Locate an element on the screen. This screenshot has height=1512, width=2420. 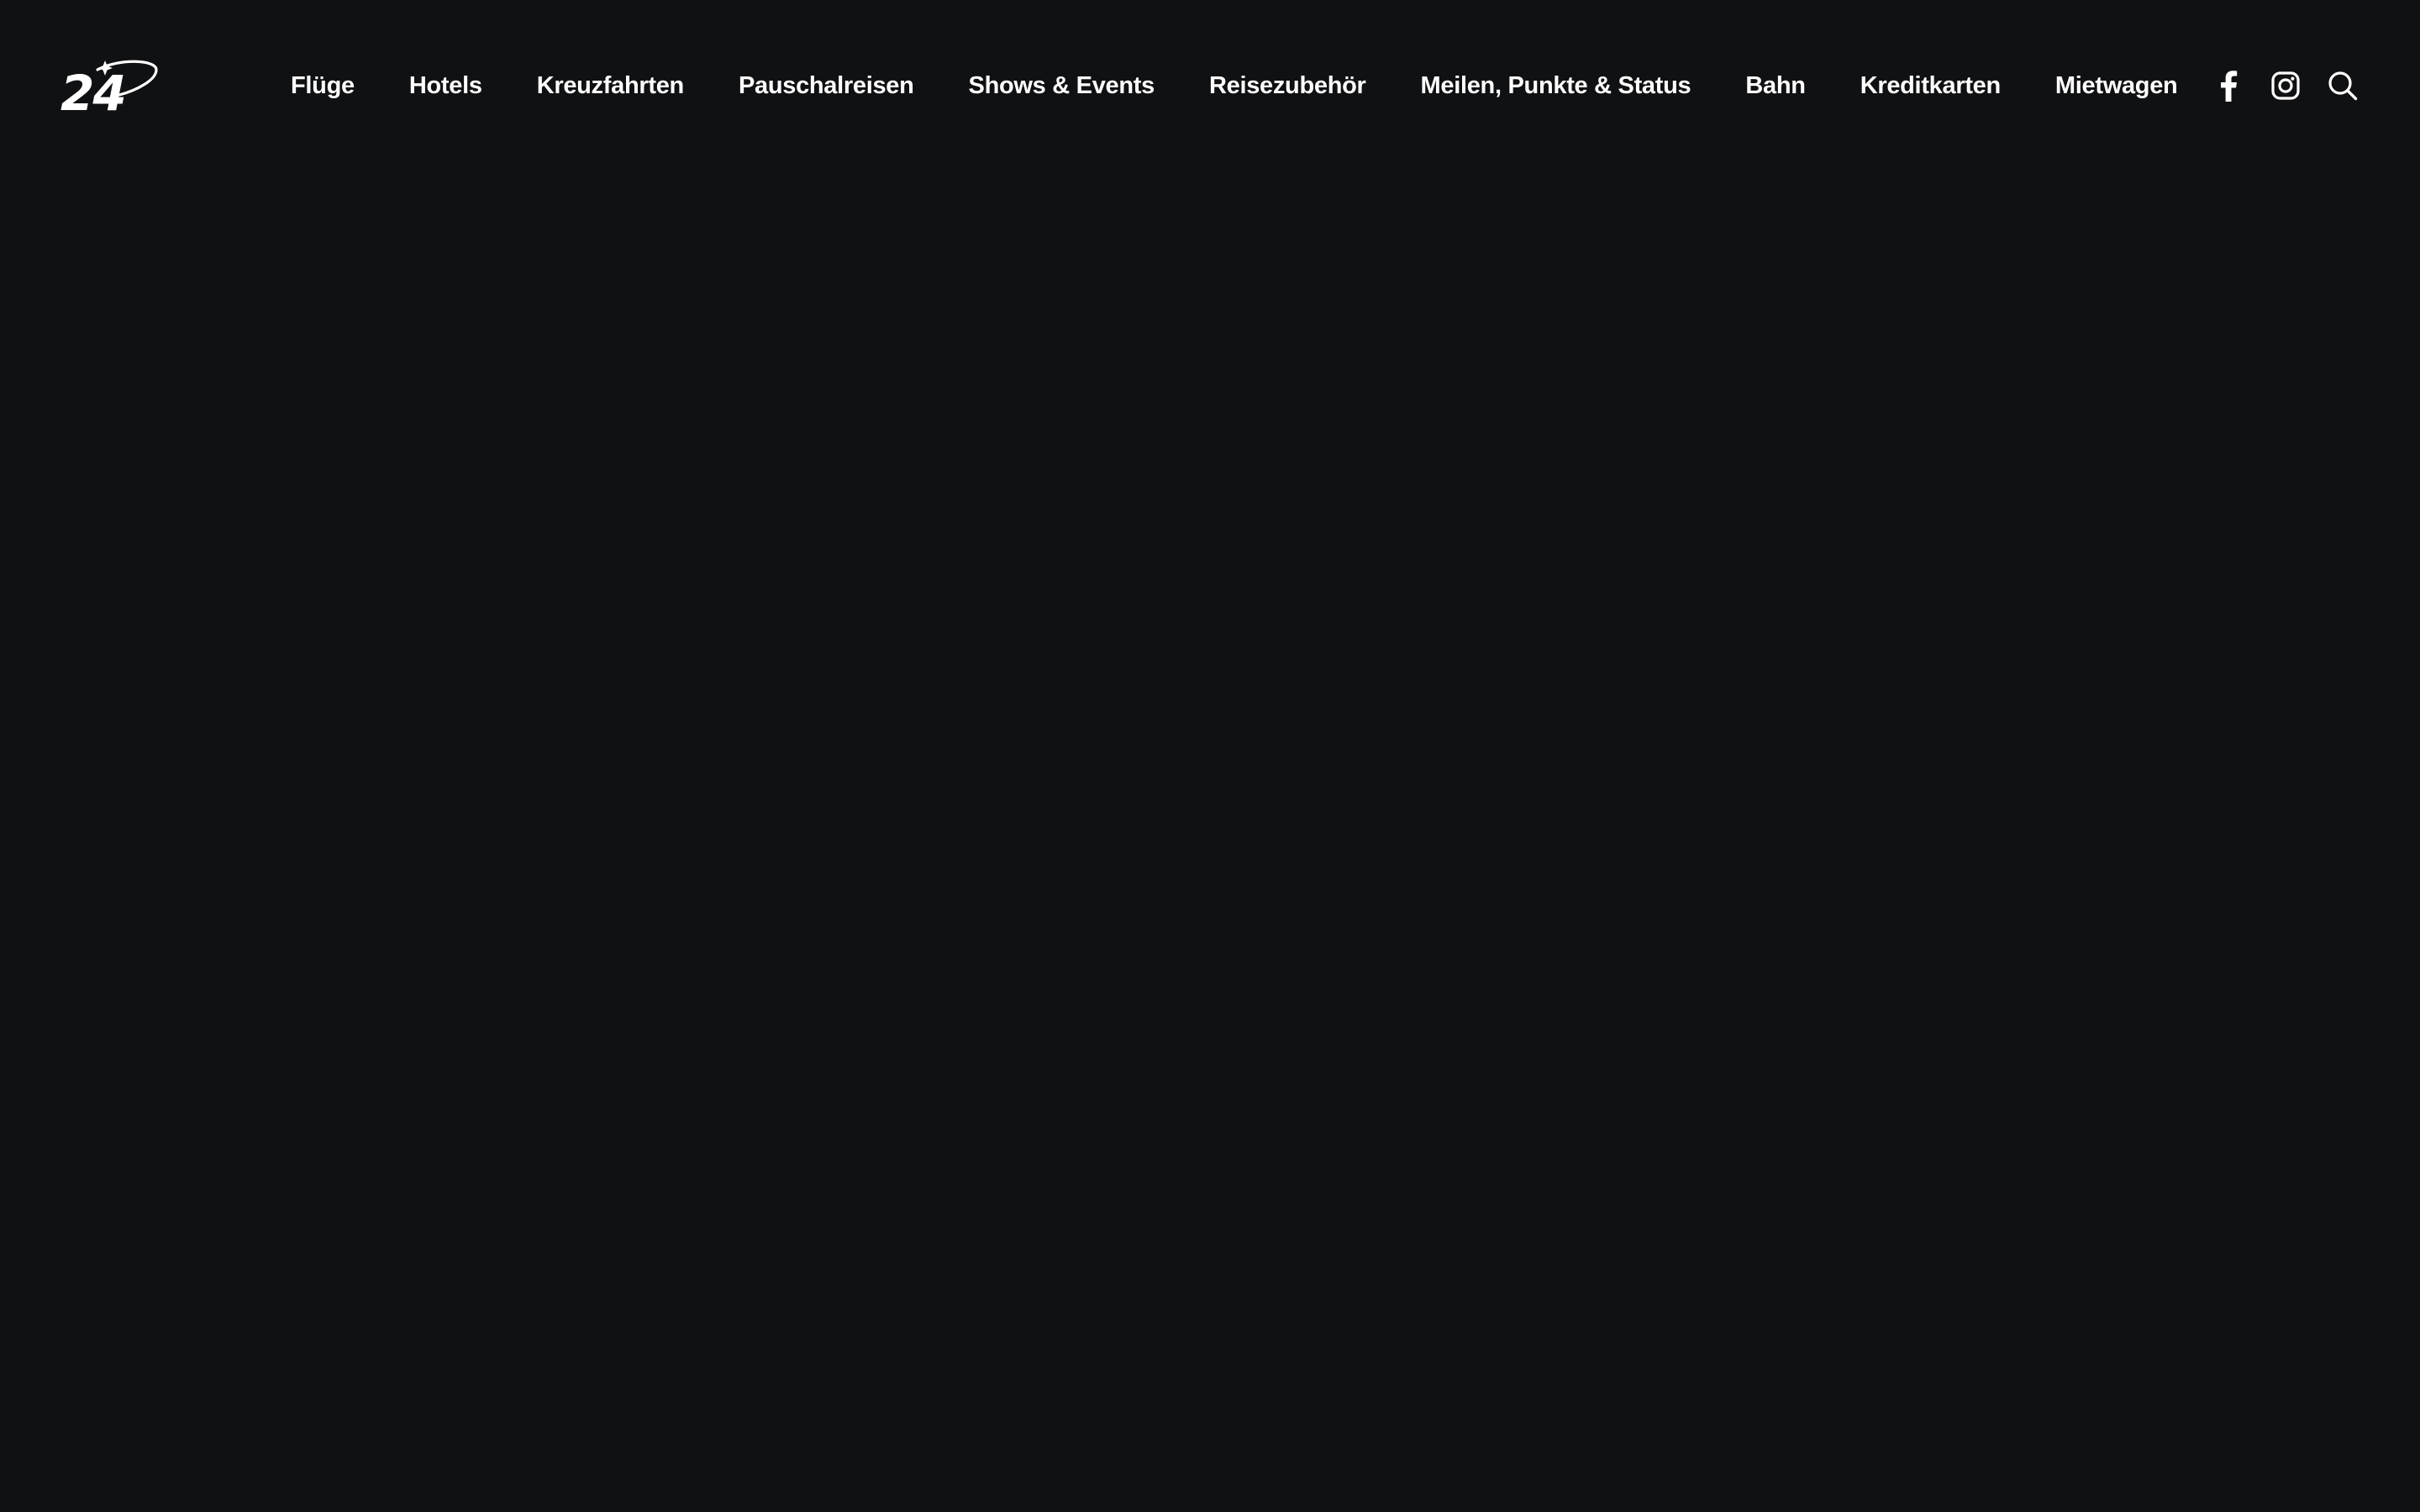
nav-item-fluege: Flüge is located at coordinates (323, 86).